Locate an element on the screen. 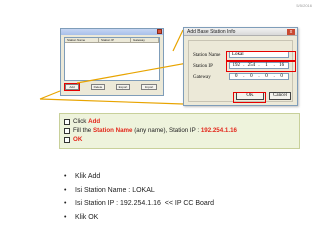 Image resolution: width=320 pixels, height=240 pixels. list-item-text: Isi Station Name : LOKAL is located at coordinates (115, 190).